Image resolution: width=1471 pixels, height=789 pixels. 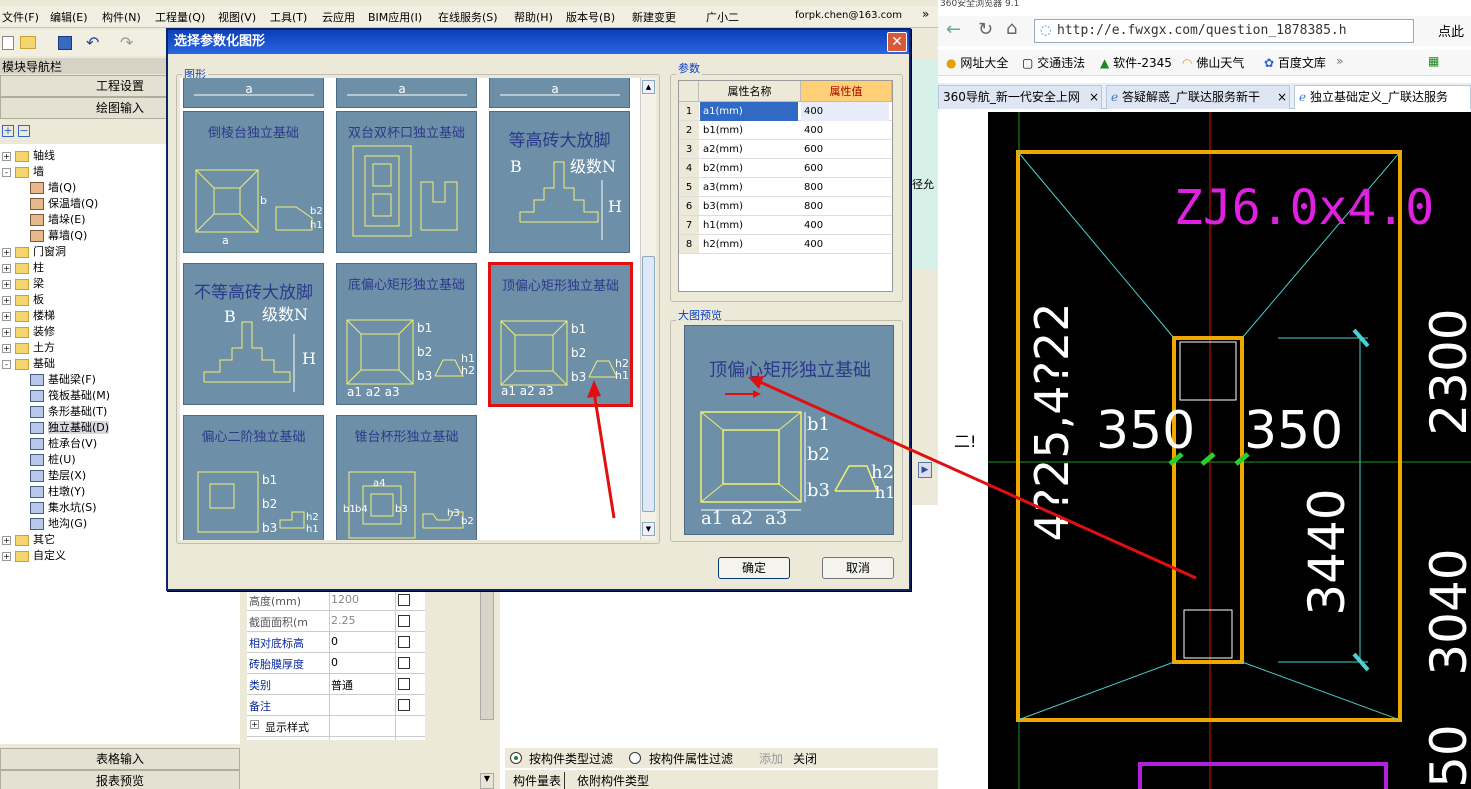 What do you see at coordinates (28, 540) in the screenshot?
I see `tree-node: + 其它` at bounding box center [28, 540].